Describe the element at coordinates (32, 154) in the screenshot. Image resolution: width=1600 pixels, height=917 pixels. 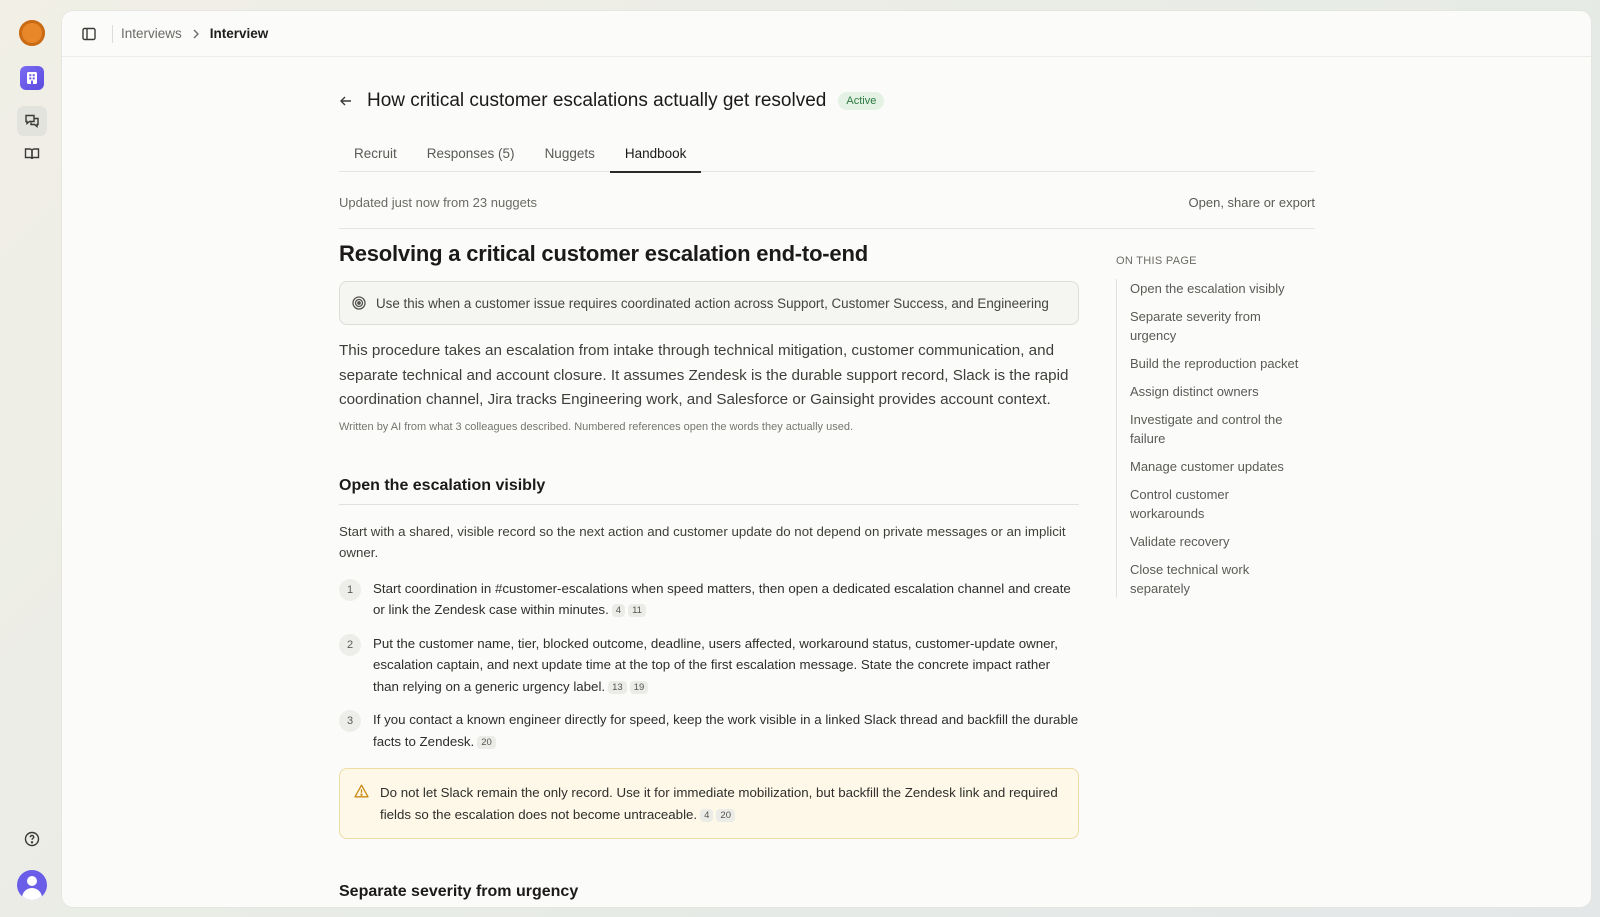
I see `book-icon` at that location.